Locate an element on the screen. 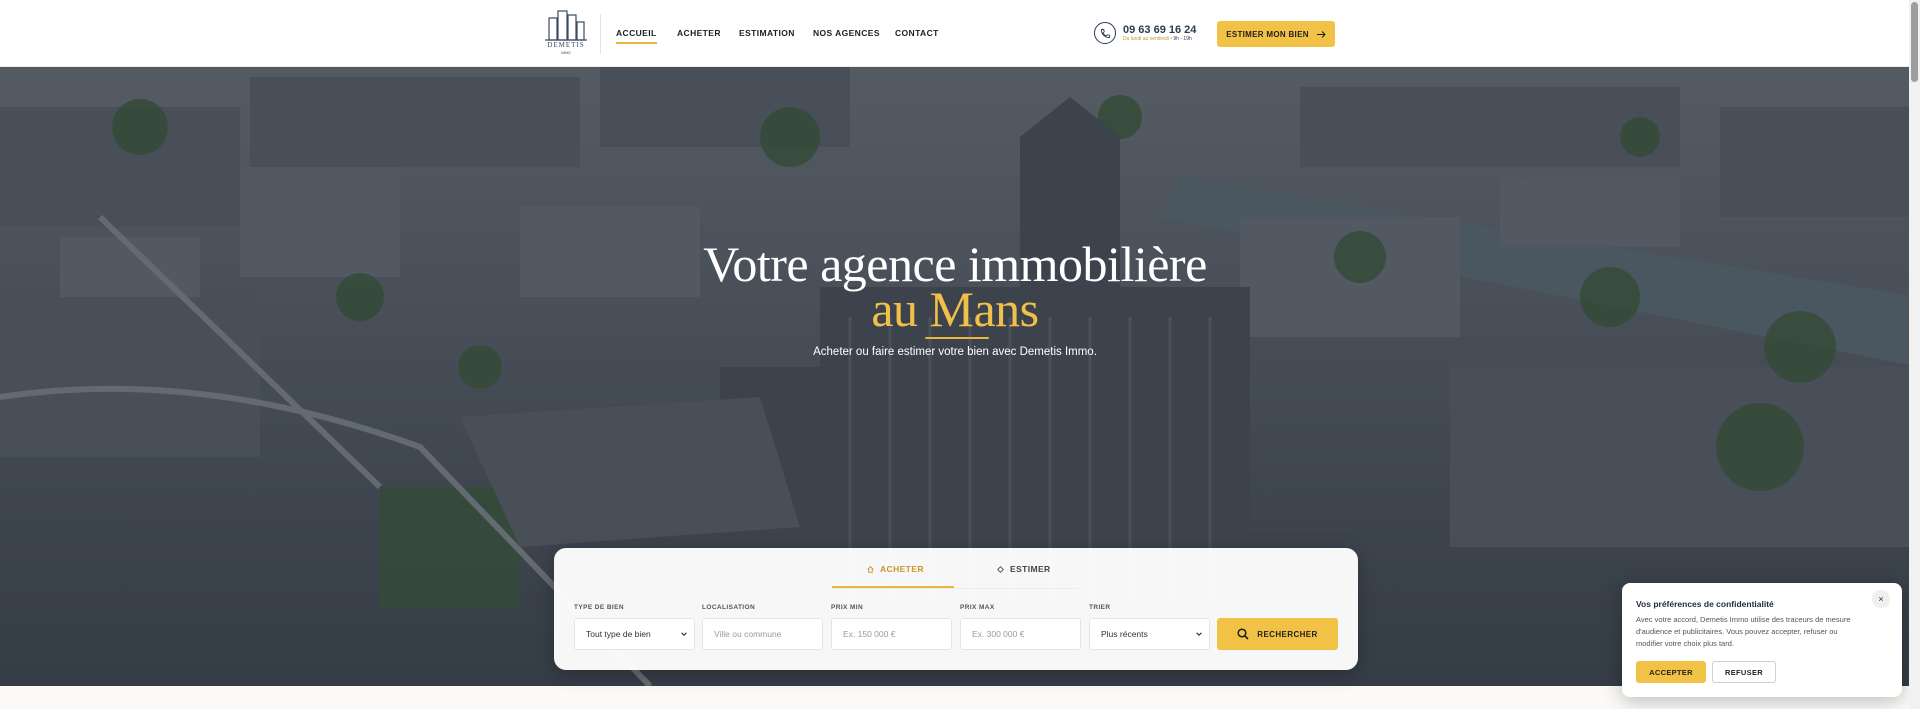 This screenshot has width=1920, height=709. property-type-value: Tout type de bien is located at coordinates (618, 634).